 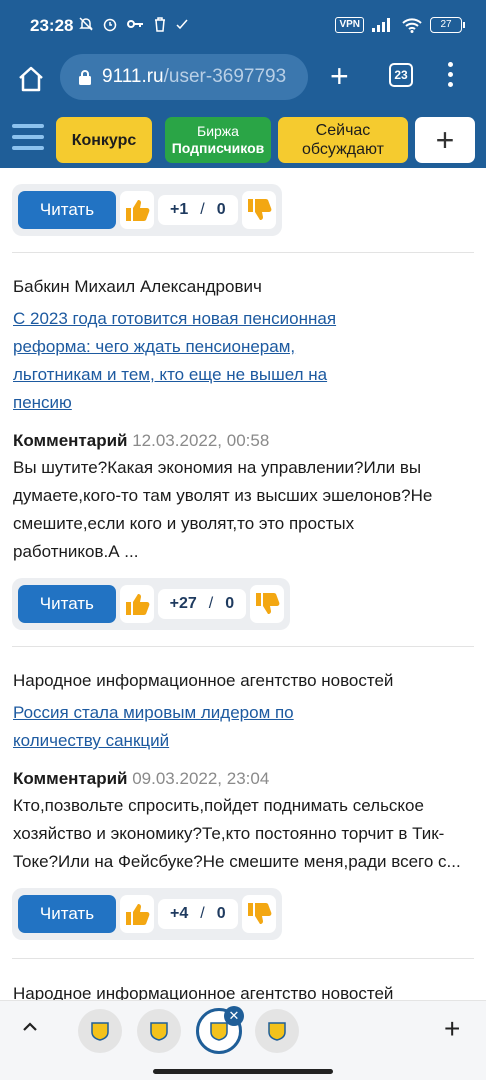 What do you see at coordinates (85, 77) in the screenshot?
I see `lock-icon` at bounding box center [85, 77].